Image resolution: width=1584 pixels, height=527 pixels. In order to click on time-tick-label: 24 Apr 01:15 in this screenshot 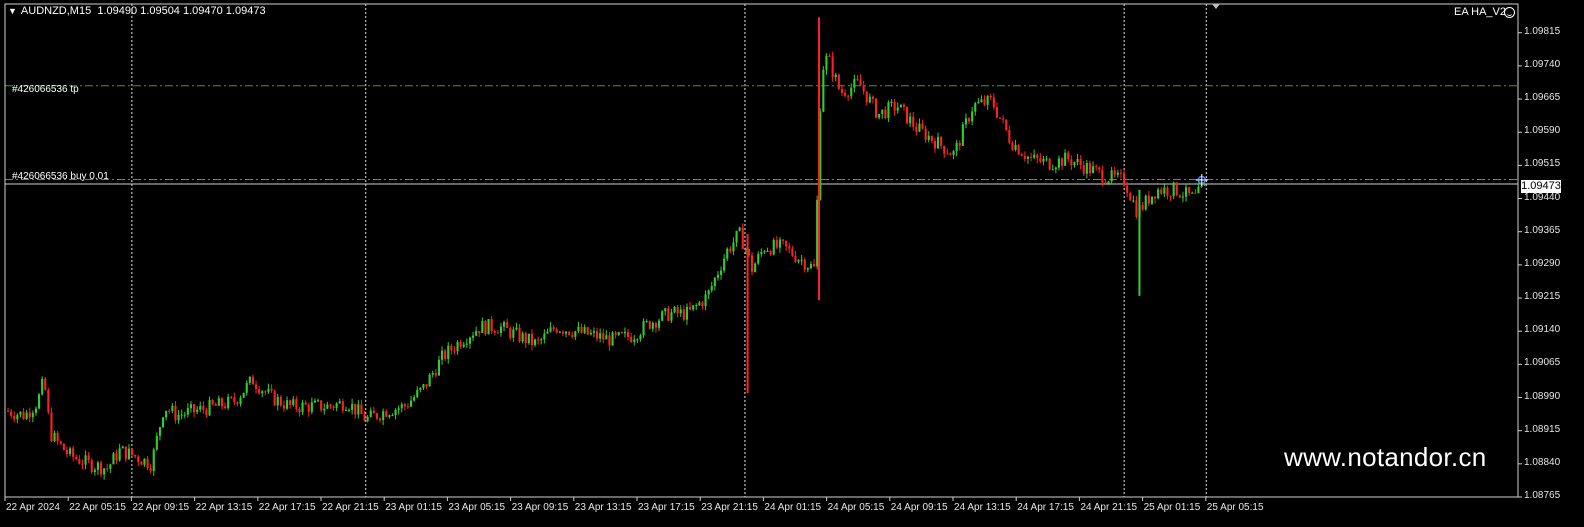, I will do `click(793, 507)`.